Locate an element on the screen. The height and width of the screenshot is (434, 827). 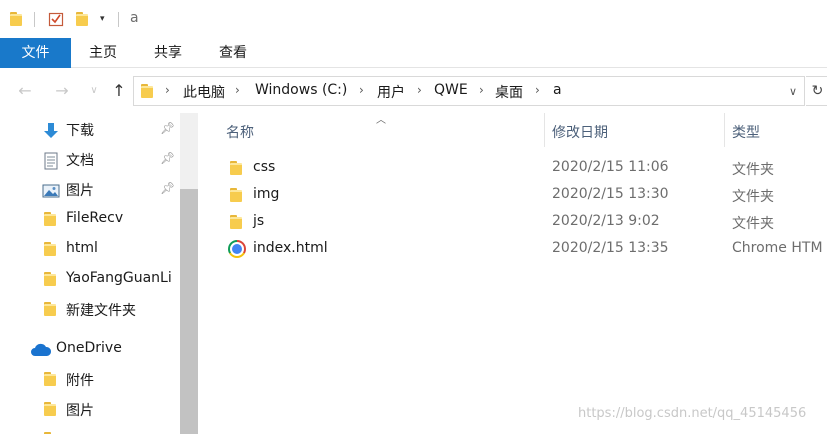
picture-icon is located at coordinates (51, 190).